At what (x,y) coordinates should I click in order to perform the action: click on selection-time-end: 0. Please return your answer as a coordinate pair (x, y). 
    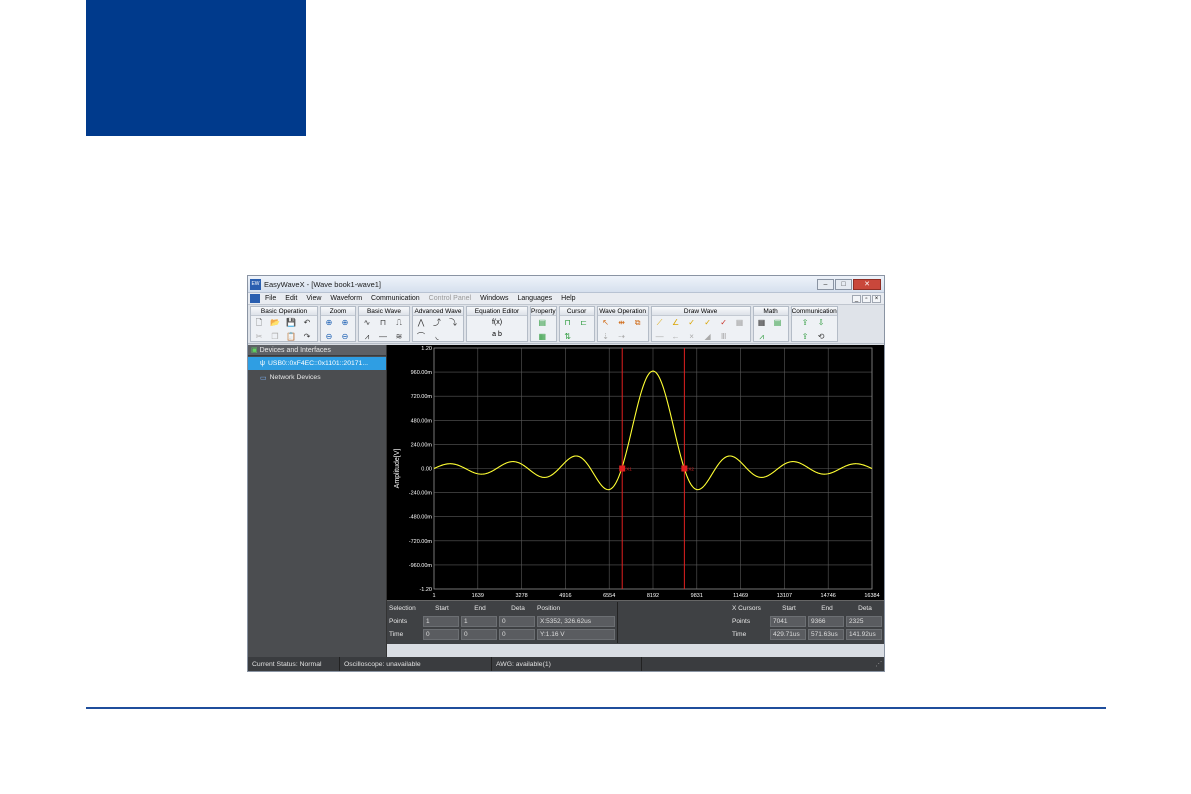
    Looking at the image, I should click on (479, 634).